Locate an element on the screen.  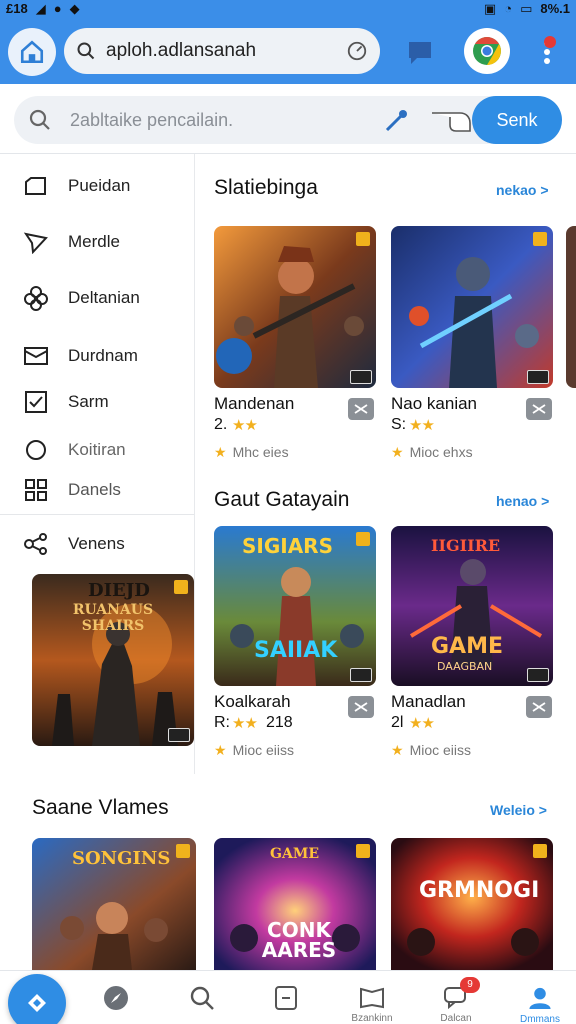
sidebar-item-deltanian: Deltanian is located at coordinates (81, 298).